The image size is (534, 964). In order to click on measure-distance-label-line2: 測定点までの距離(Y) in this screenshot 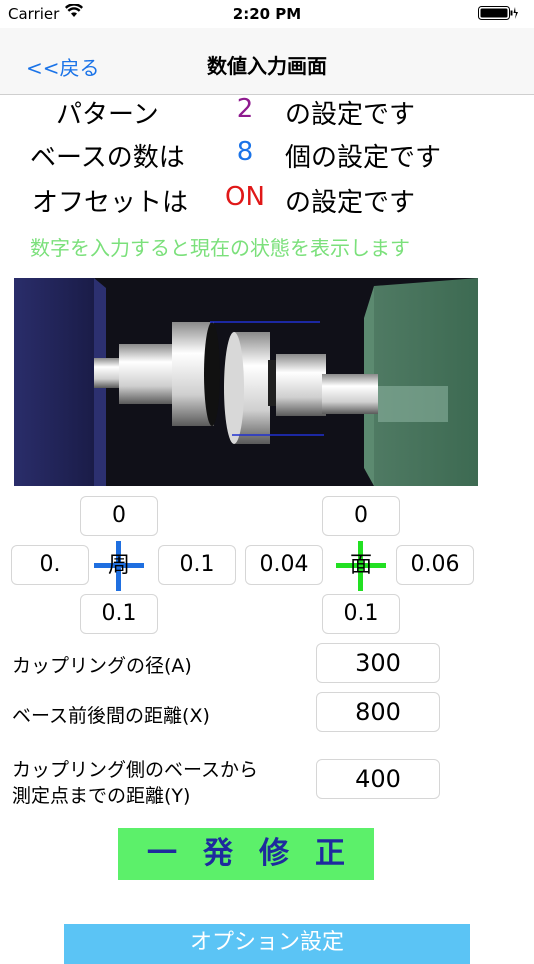, I will do `click(101, 796)`.